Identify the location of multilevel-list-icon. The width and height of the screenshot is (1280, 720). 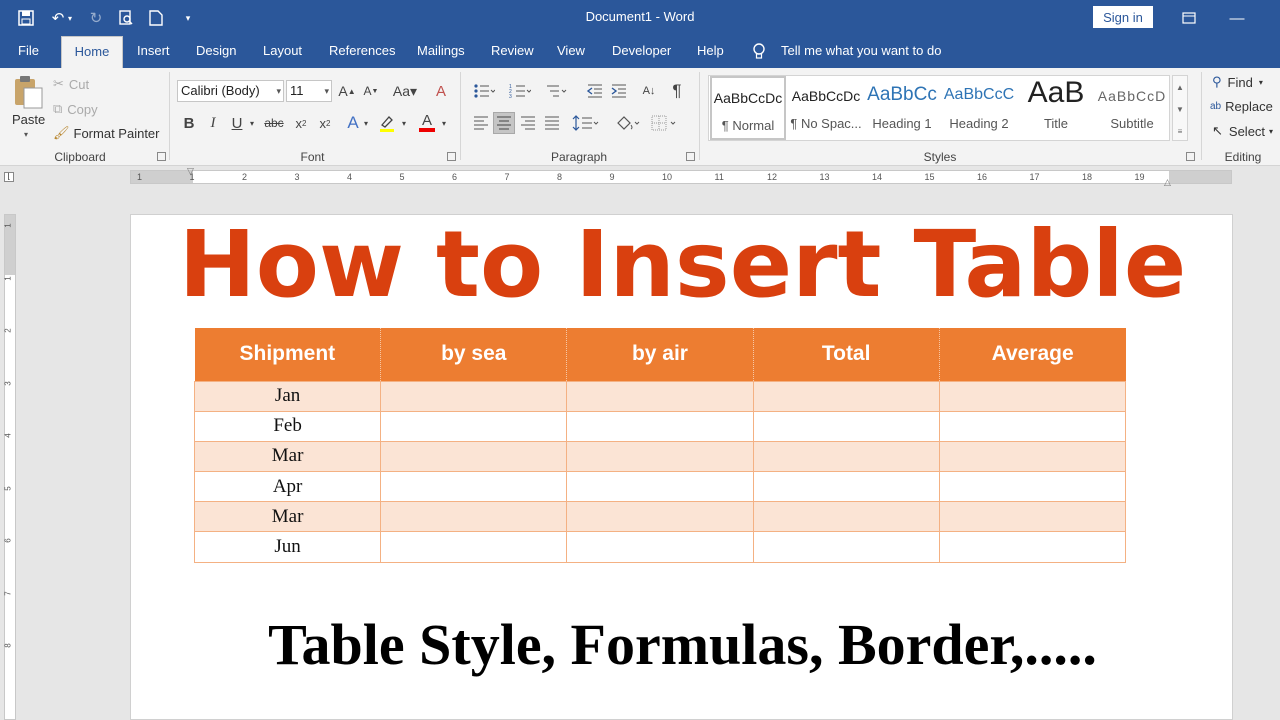
(556, 91).